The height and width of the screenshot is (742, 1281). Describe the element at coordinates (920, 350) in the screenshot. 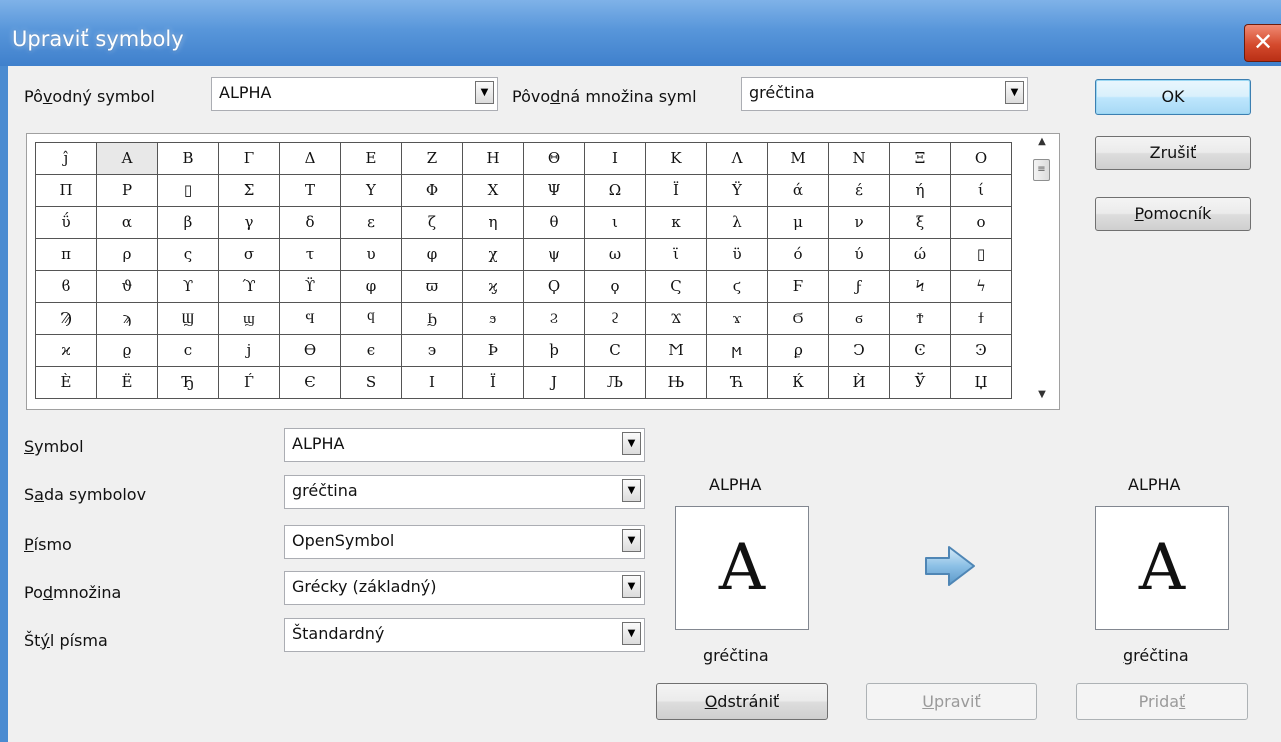

I see `glyph-cell: Ͼ` at that location.